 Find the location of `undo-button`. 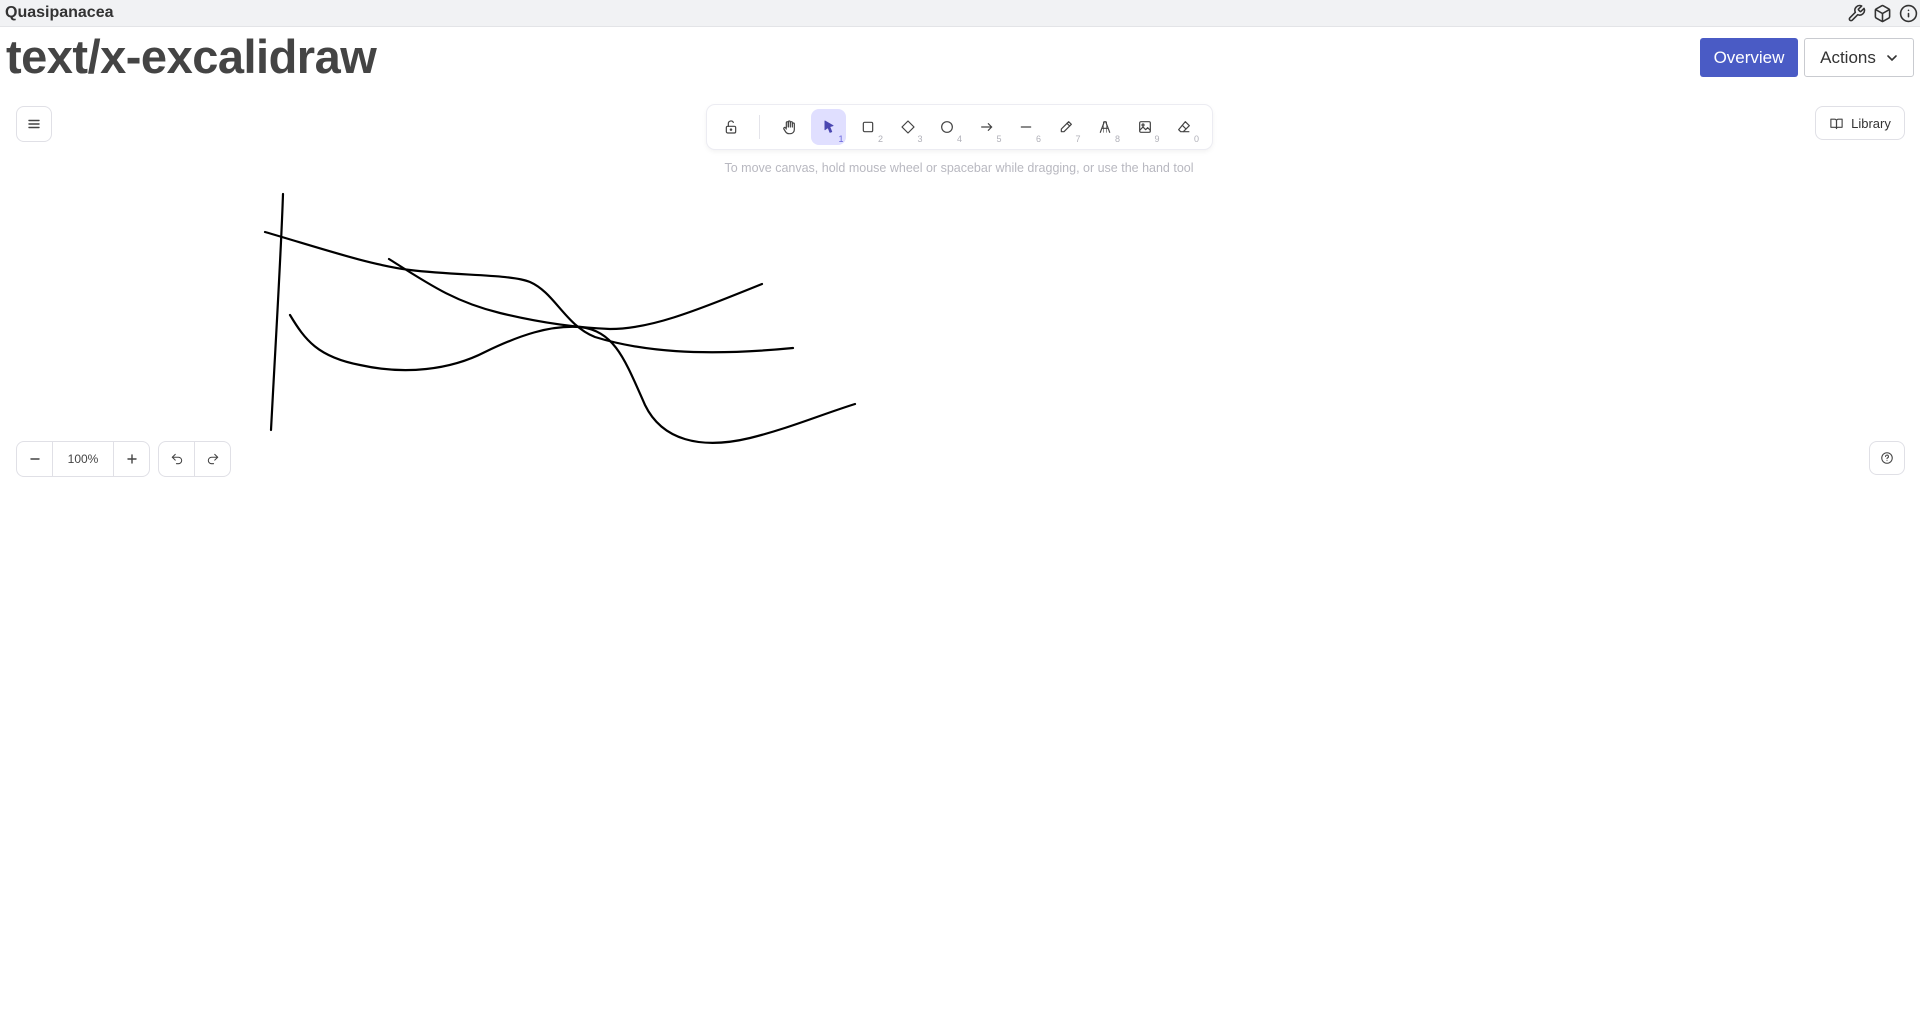

undo-button is located at coordinates (176, 459).